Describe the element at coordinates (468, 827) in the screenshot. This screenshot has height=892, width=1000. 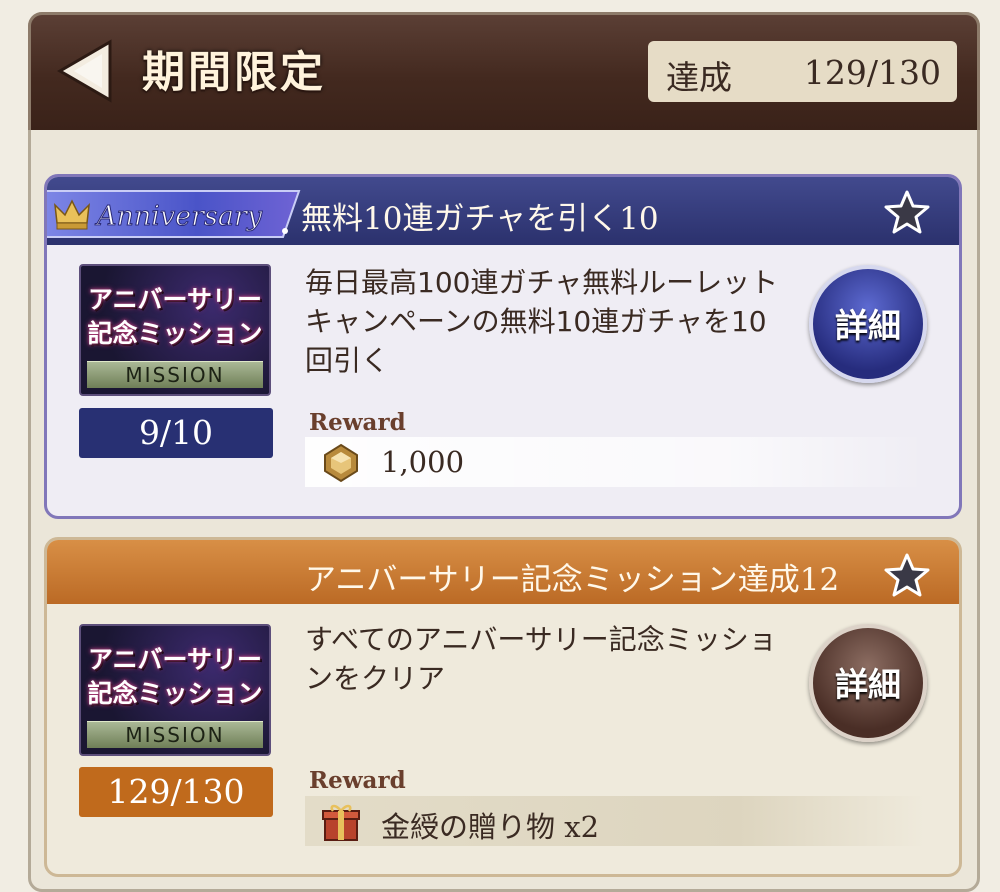
I see `reward-name: 金綬の贈り物` at that location.